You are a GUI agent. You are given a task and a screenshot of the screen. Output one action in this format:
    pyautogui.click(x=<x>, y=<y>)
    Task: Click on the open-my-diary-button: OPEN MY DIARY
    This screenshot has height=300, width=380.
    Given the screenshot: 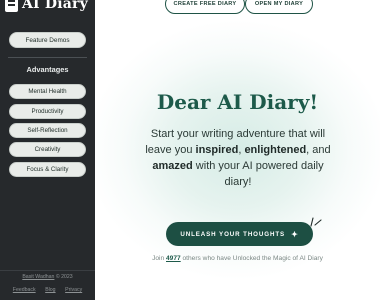 What is the action you would take?
    pyautogui.click(x=279, y=7)
    